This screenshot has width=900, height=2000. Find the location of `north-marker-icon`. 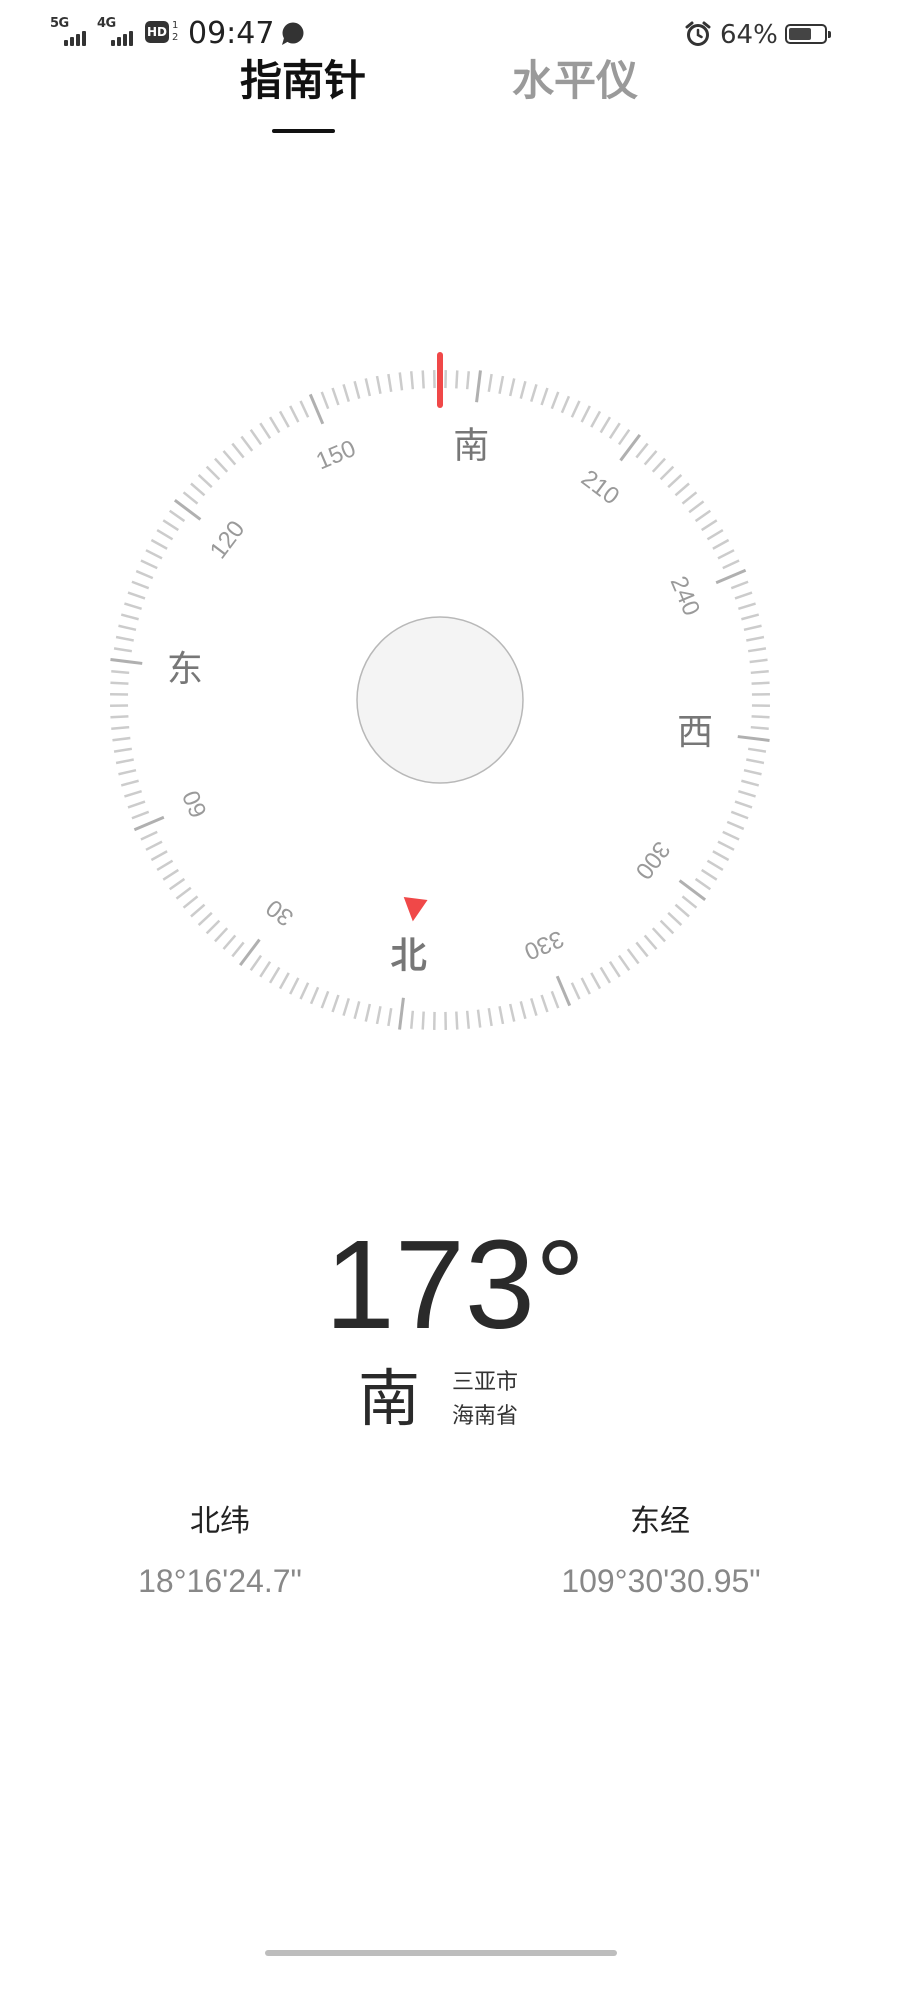

north-marker-icon is located at coordinates (415, 909).